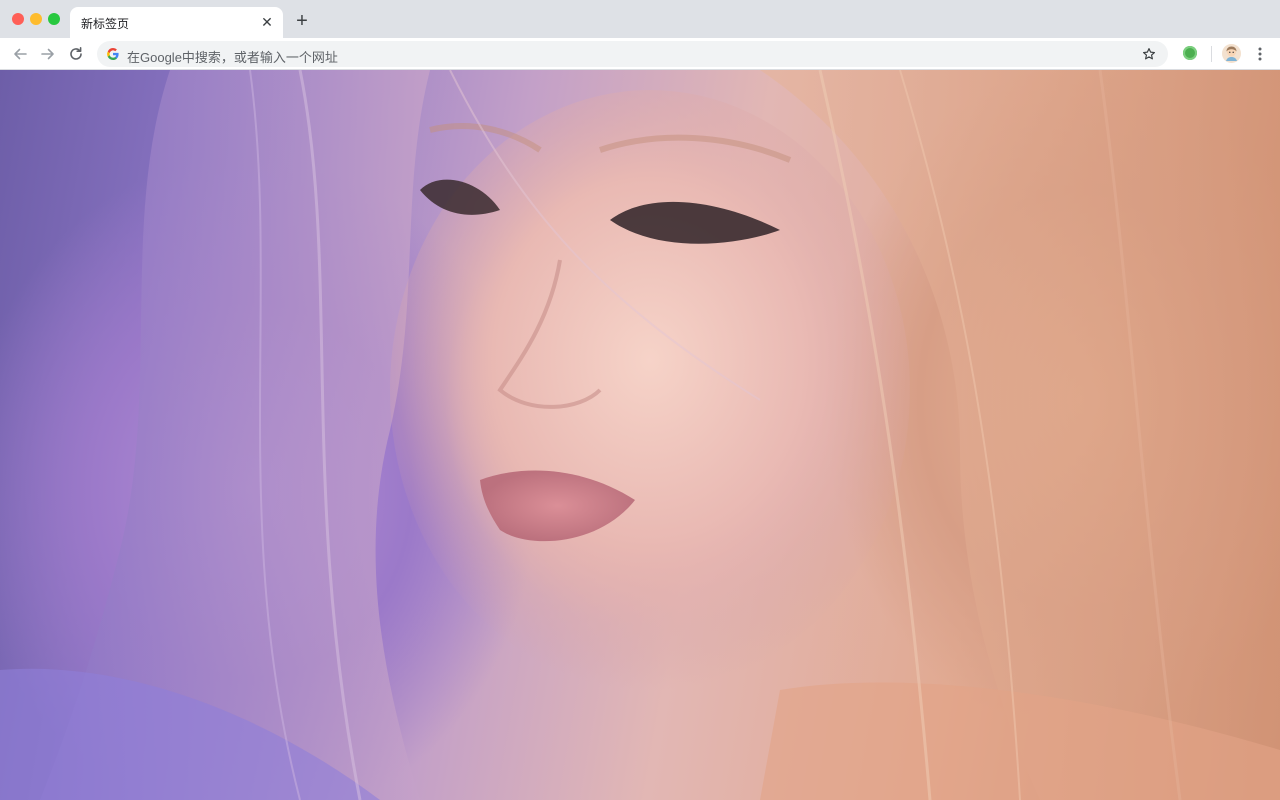  I want to click on tab-strip: 新标签页 ✕ +, so click(640, 19).